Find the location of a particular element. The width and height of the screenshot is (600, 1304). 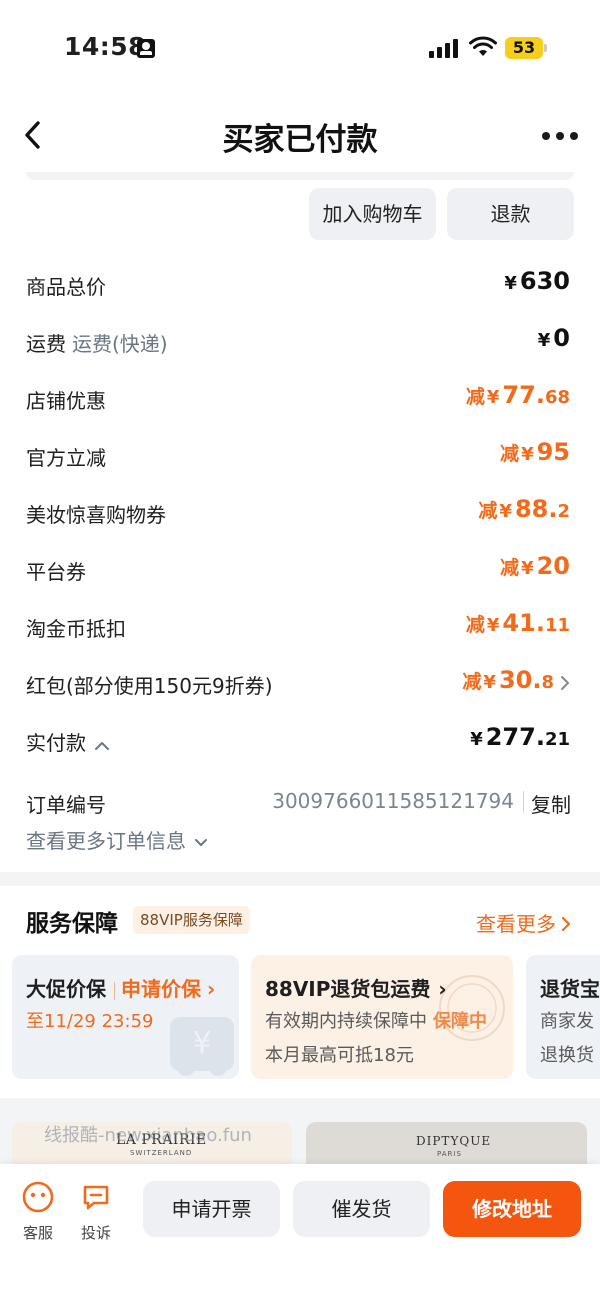

row-value: 减 ¥41.11 is located at coordinates (517, 623).